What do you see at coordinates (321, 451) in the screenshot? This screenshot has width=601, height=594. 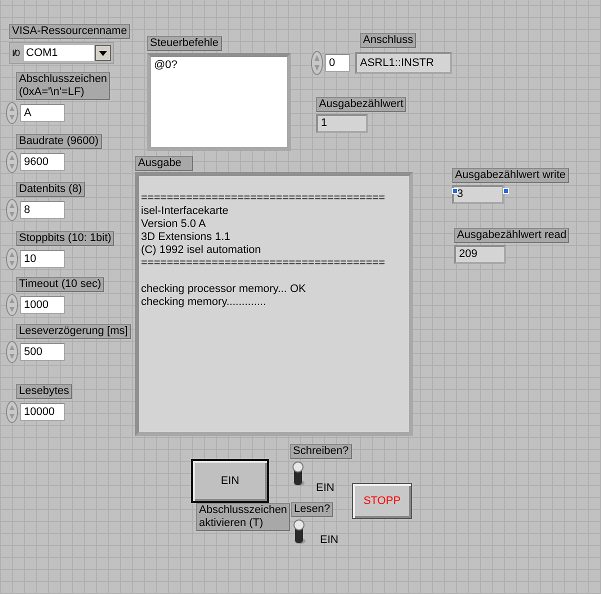 I see `switch-label: Schreiben?` at bounding box center [321, 451].